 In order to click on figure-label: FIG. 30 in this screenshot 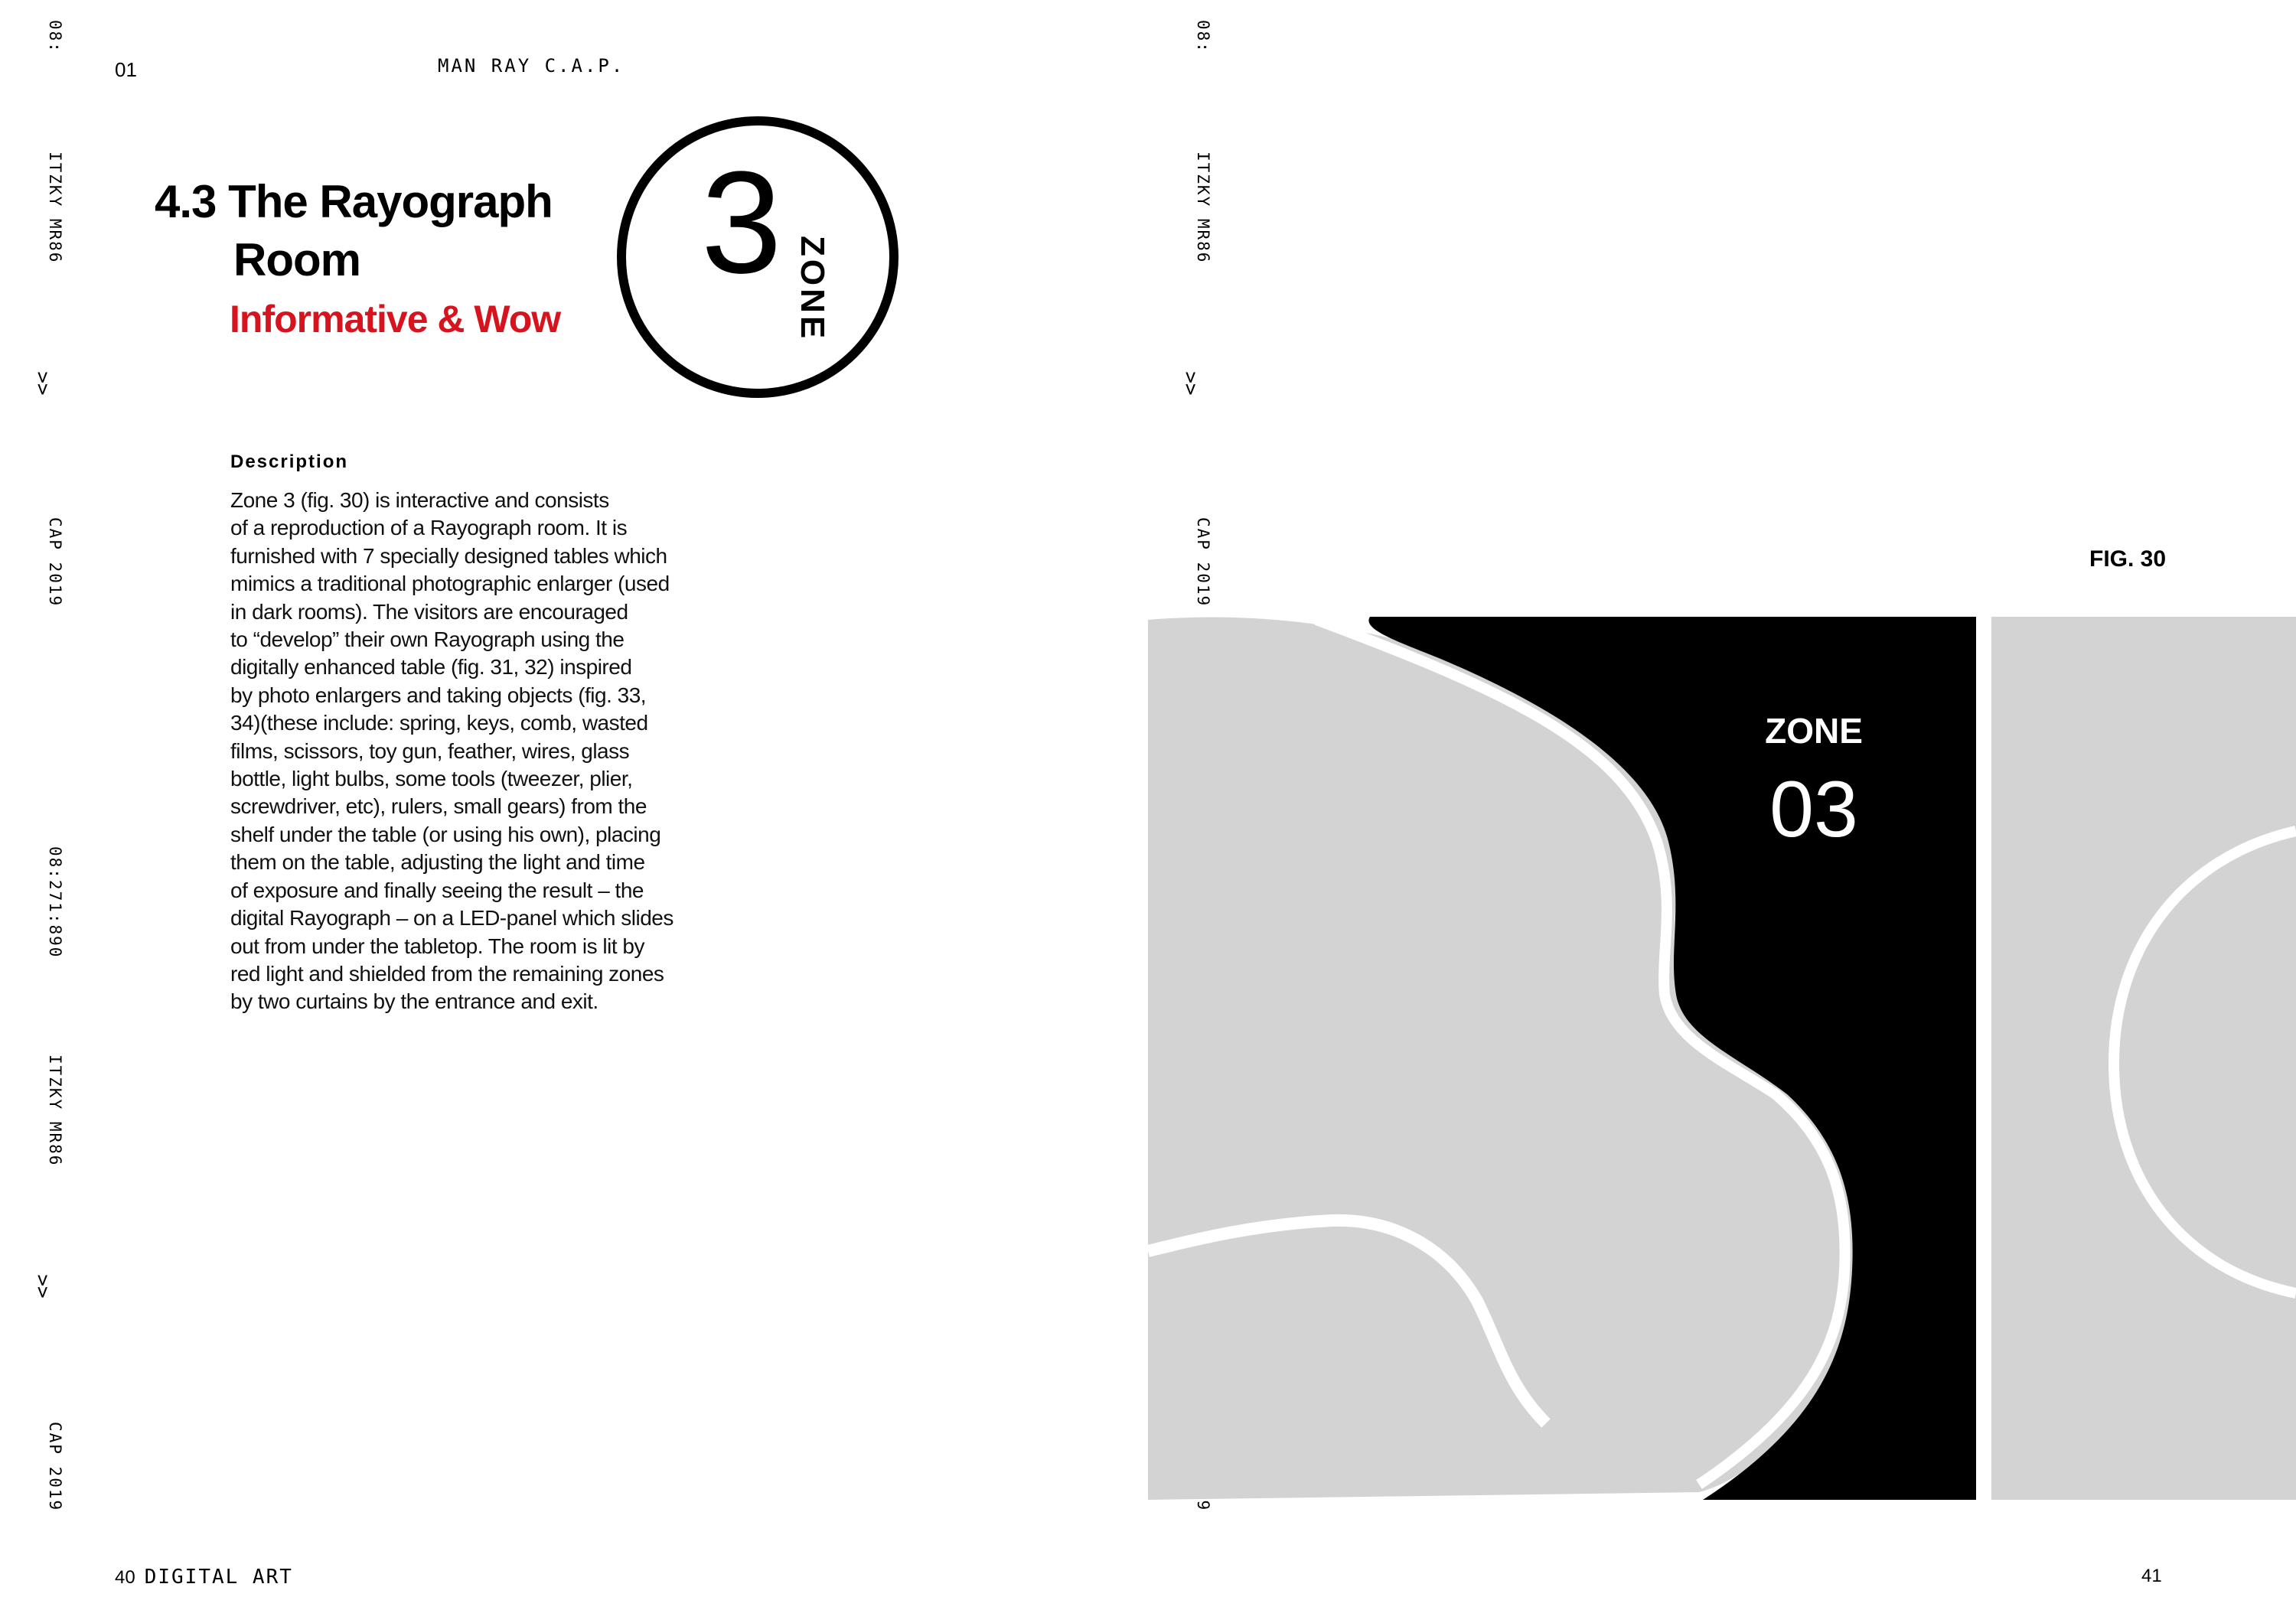, I will do `click(2128, 559)`.